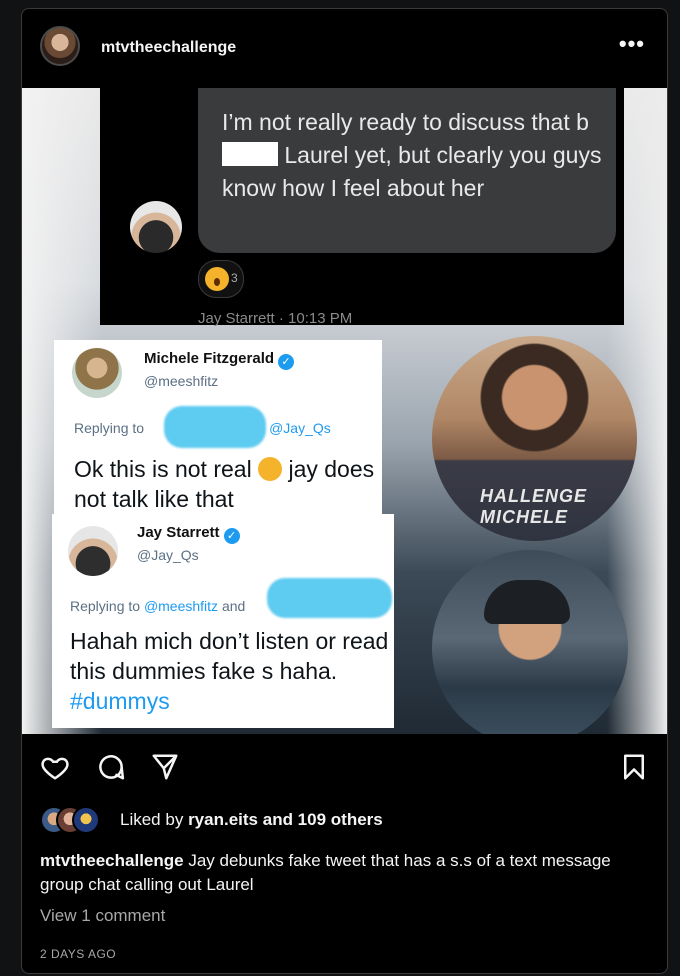  Describe the element at coordinates (60, 46) in the screenshot. I see `avatar` at that location.